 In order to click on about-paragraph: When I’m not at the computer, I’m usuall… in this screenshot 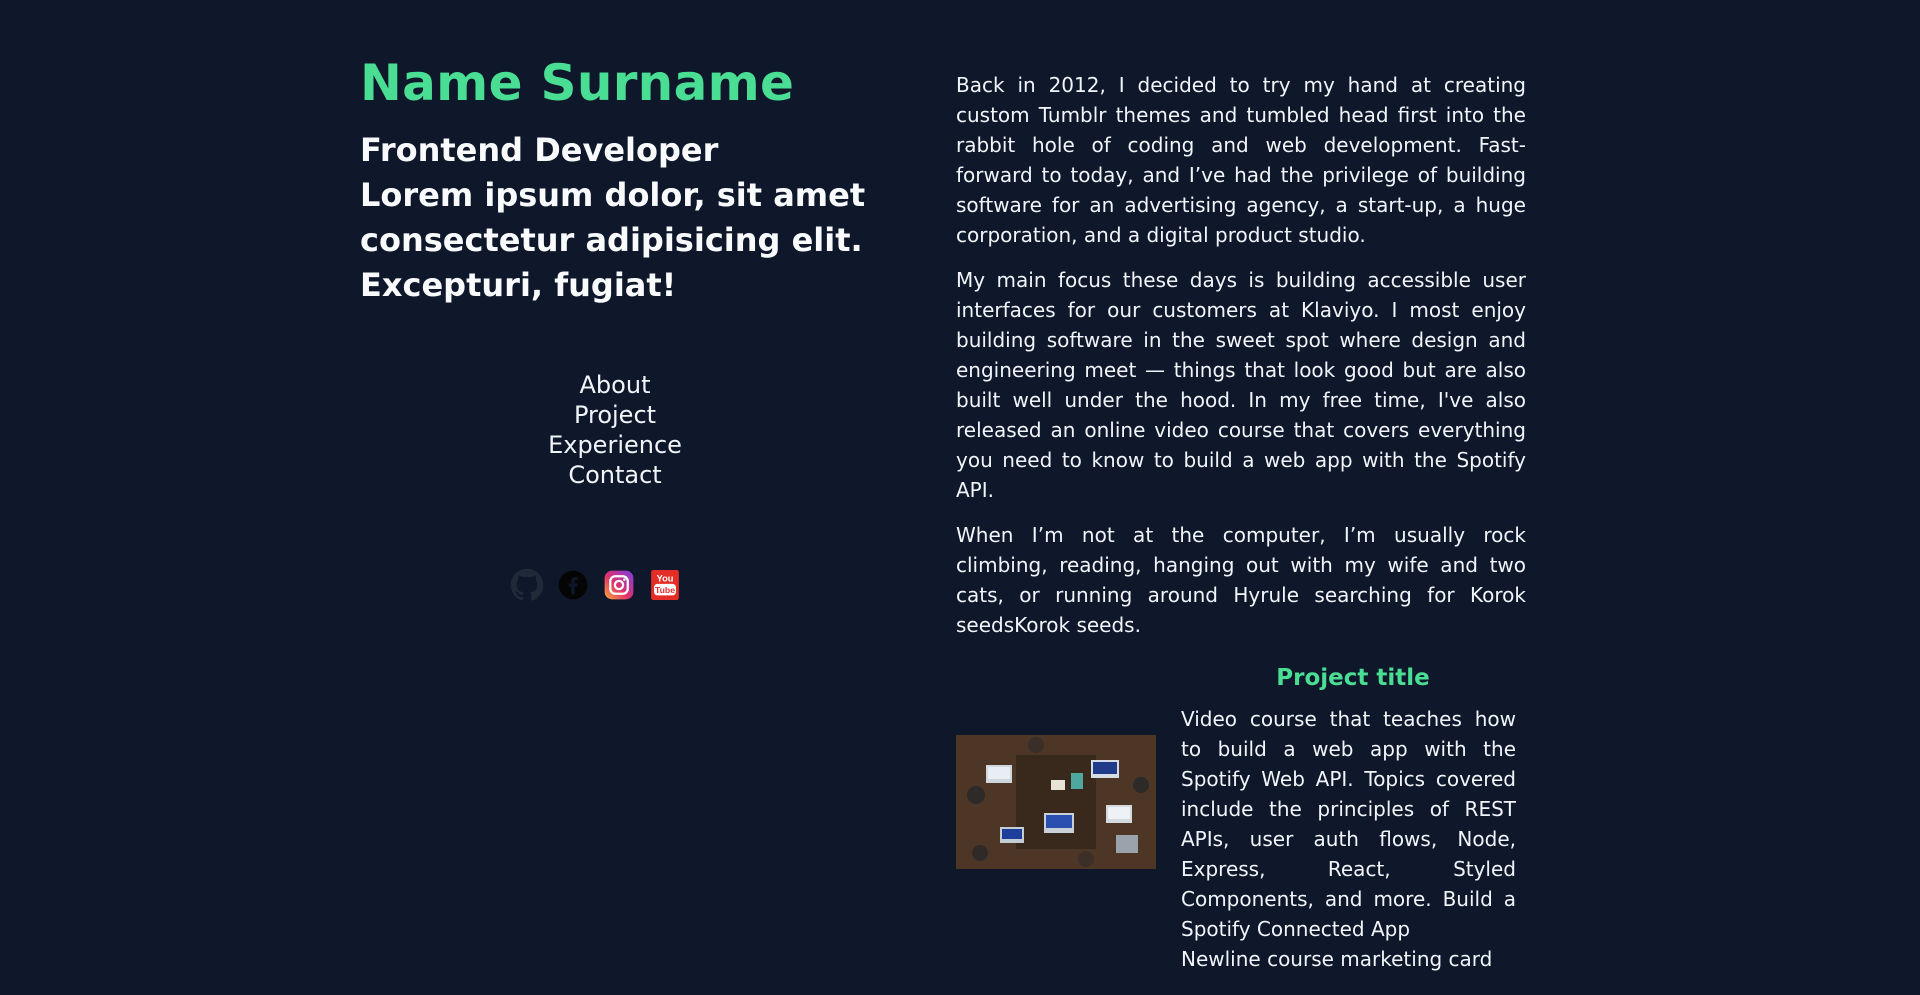, I will do `click(1241, 580)`.